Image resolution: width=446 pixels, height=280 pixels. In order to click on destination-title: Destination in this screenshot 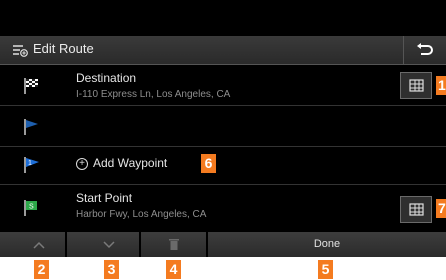, I will do `click(106, 78)`.